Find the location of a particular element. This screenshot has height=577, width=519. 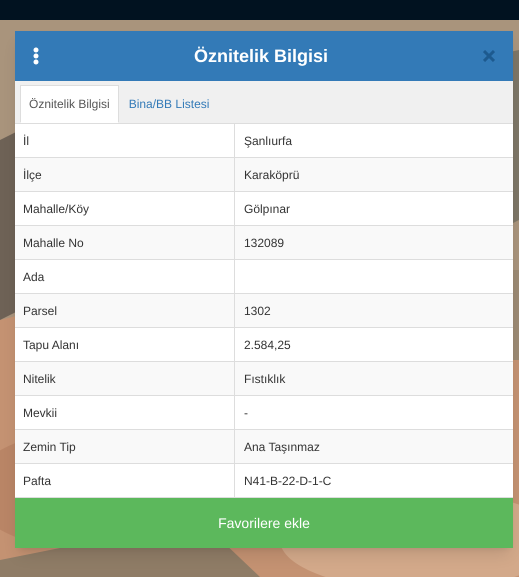

tab: Öznitelik Bilgisi is located at coordinates (69, 104).